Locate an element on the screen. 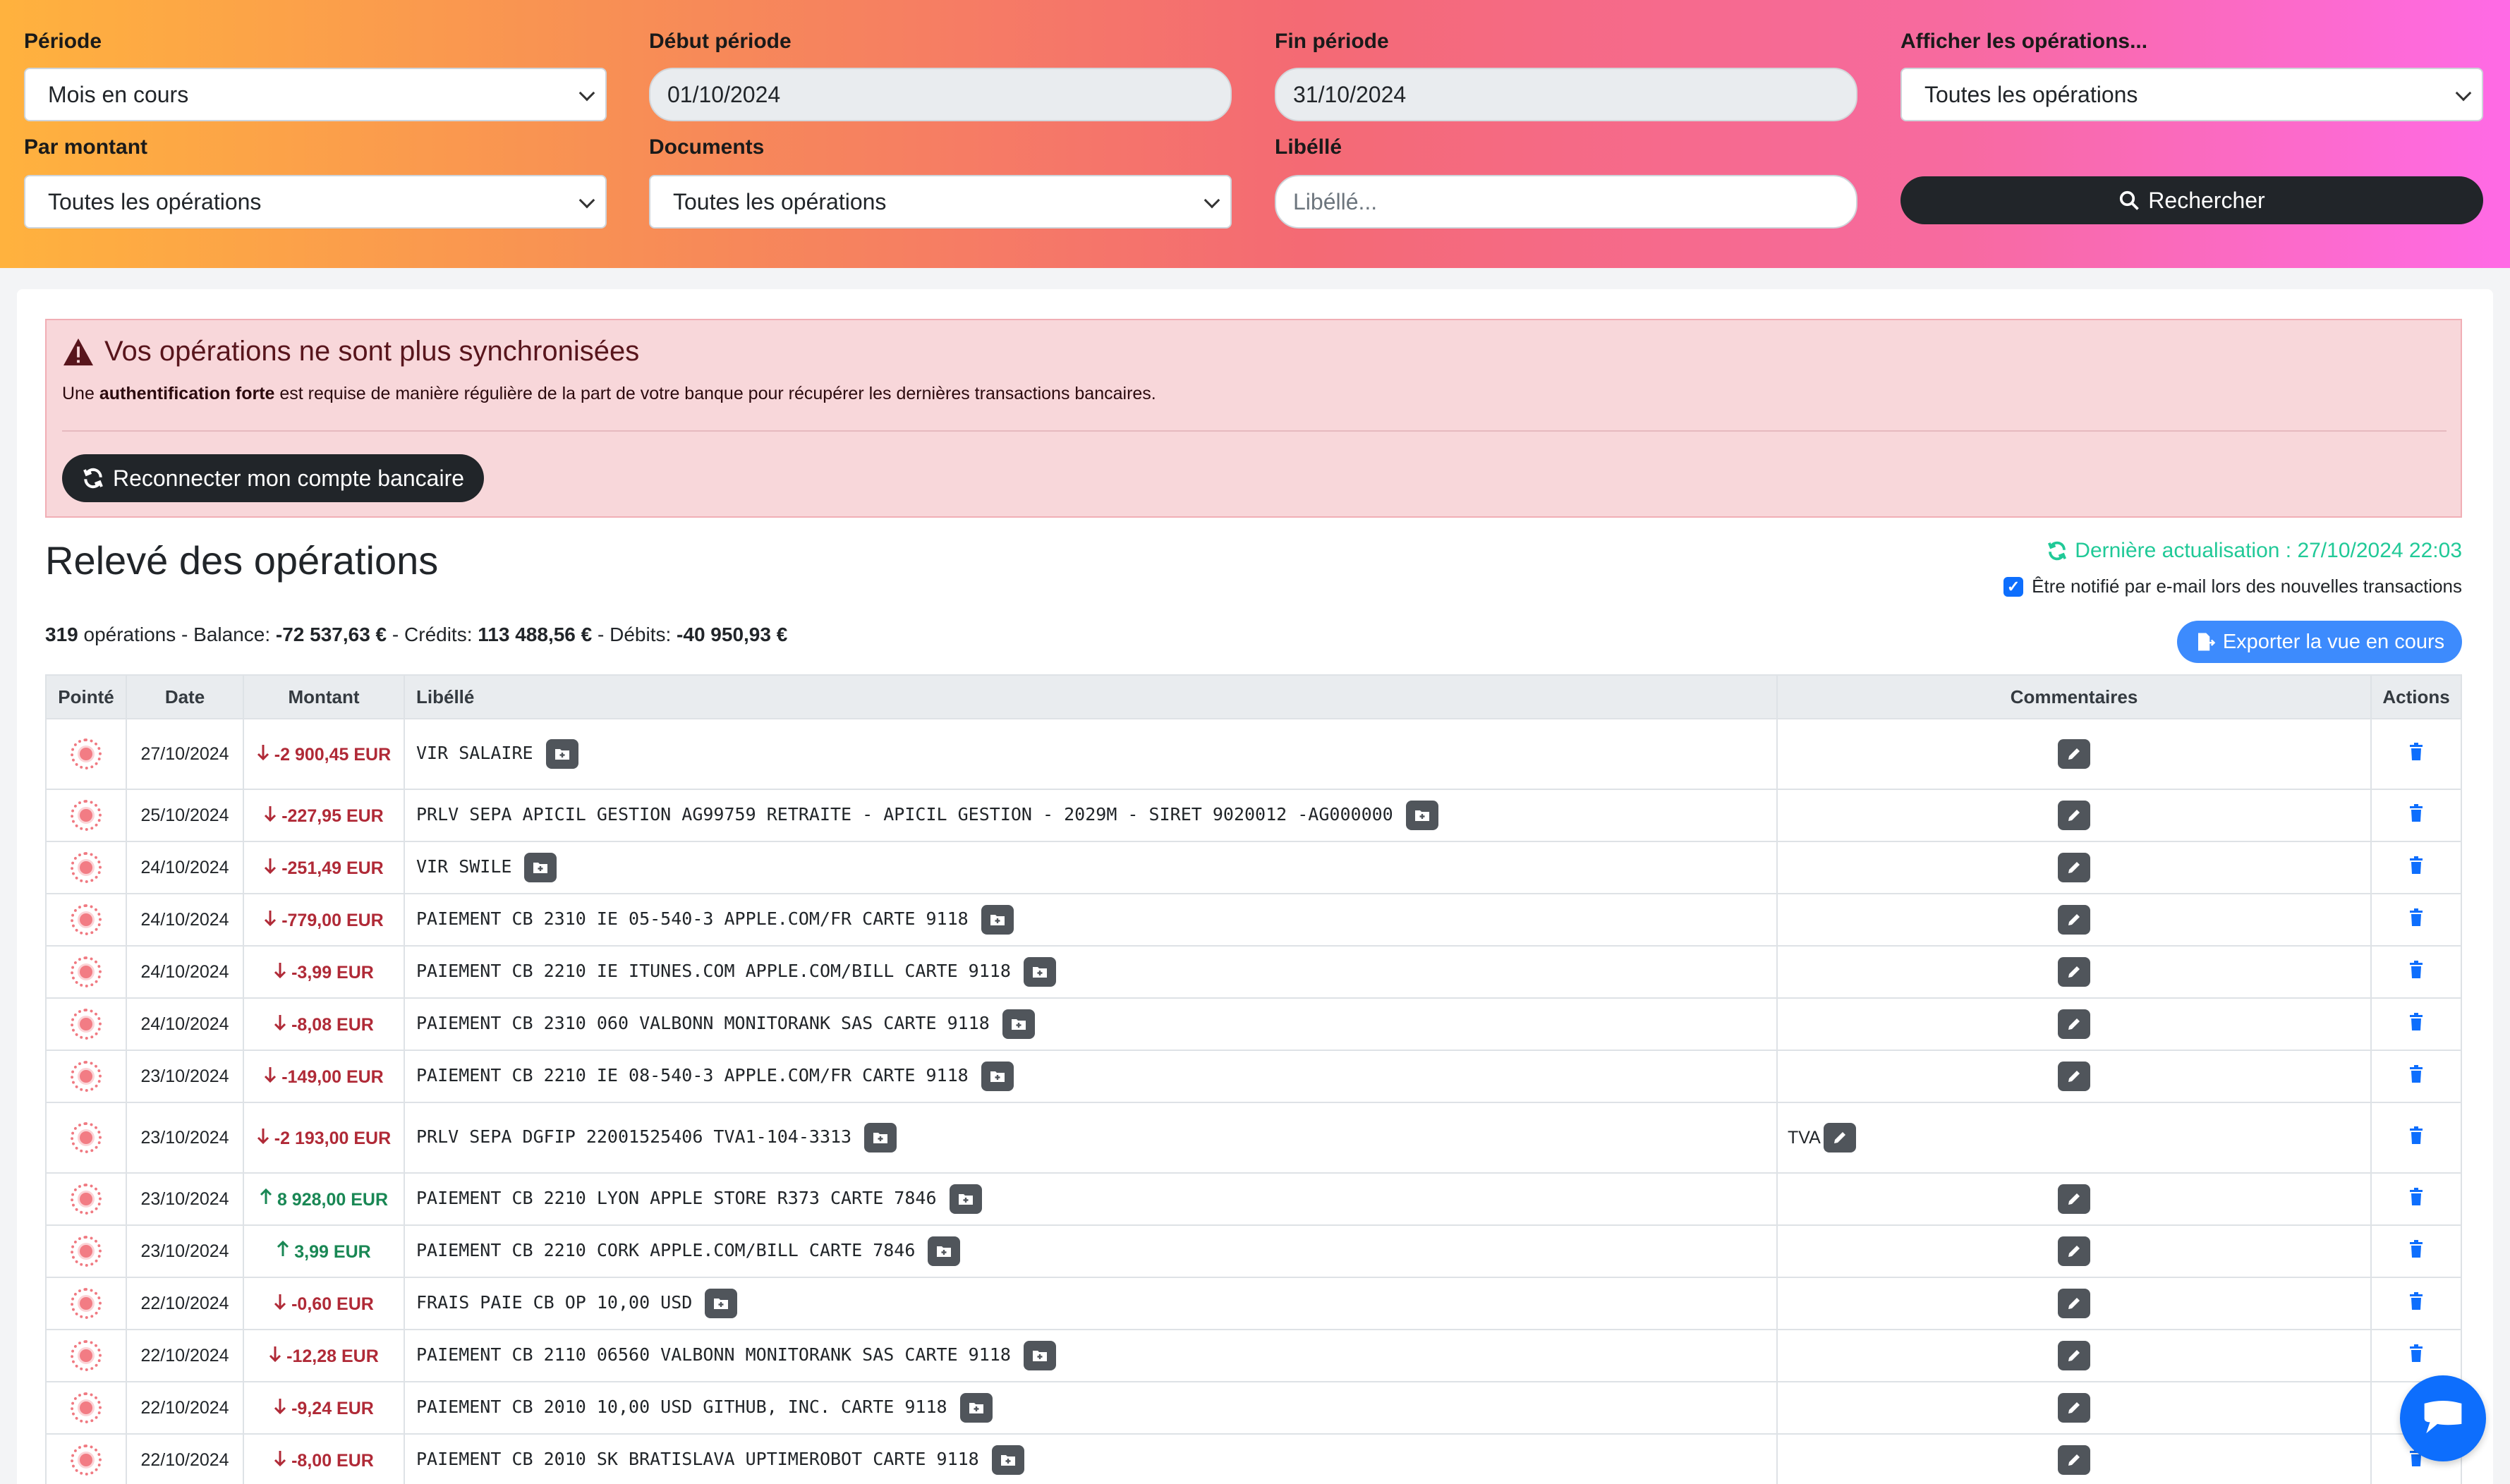 The height and width of the screenshot is (1484, 2510). col-header-libelle: Libéllé is located at coordinates (1091, 696).